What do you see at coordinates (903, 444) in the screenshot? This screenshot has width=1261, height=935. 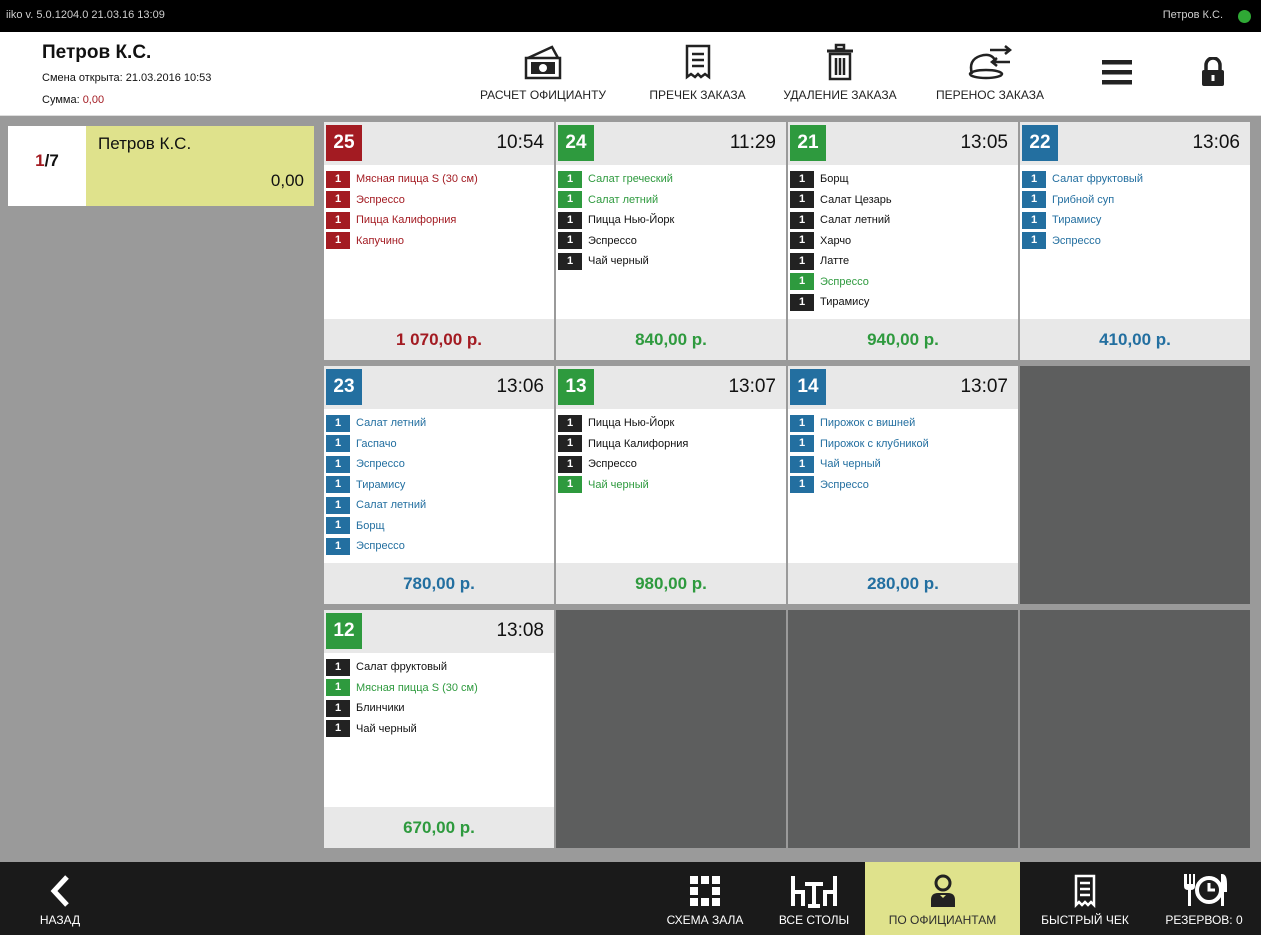 I see `order-item: 1 Пирожок с клубникой` at bounding box center [903, 444].